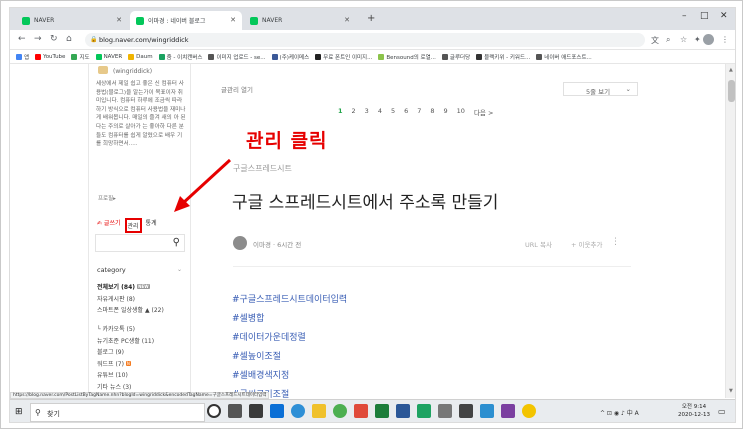 This screenshot has width=743, height=429. I want to click on bookmark-item: 앱, so click(22, 57).